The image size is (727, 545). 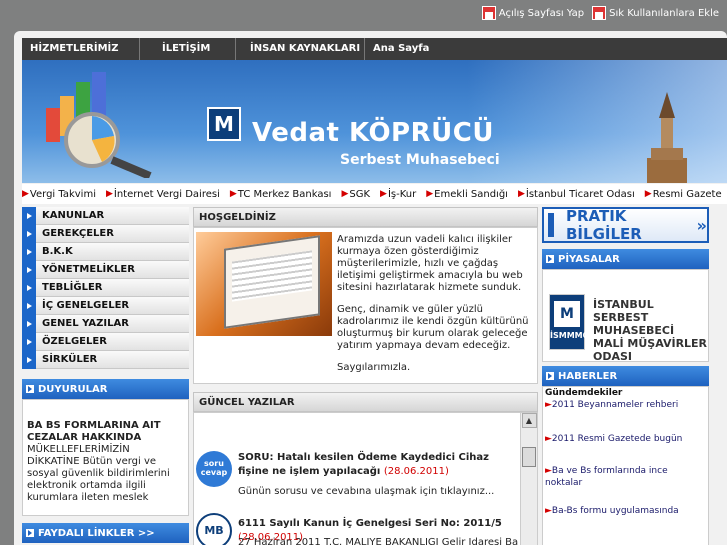 What do you see at coordinates (105, 305) in the screenshot?
I see `menu-item-ic-genelgeler: İÇ GENELGELER` at bounding box center [105, 305].